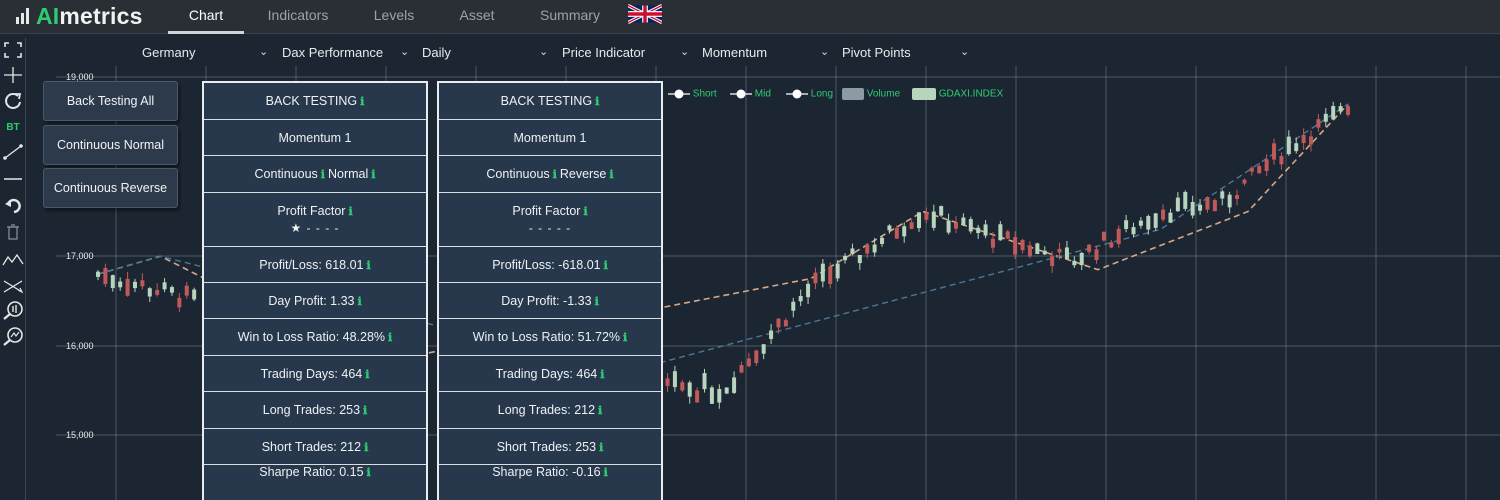 Image resolution: width=1500 pixels, height=500 pixels. What do you see at coordinates (13, 336) in the screenshot?
I see `zoom-chart-icon` at bounding box center [13, 336].